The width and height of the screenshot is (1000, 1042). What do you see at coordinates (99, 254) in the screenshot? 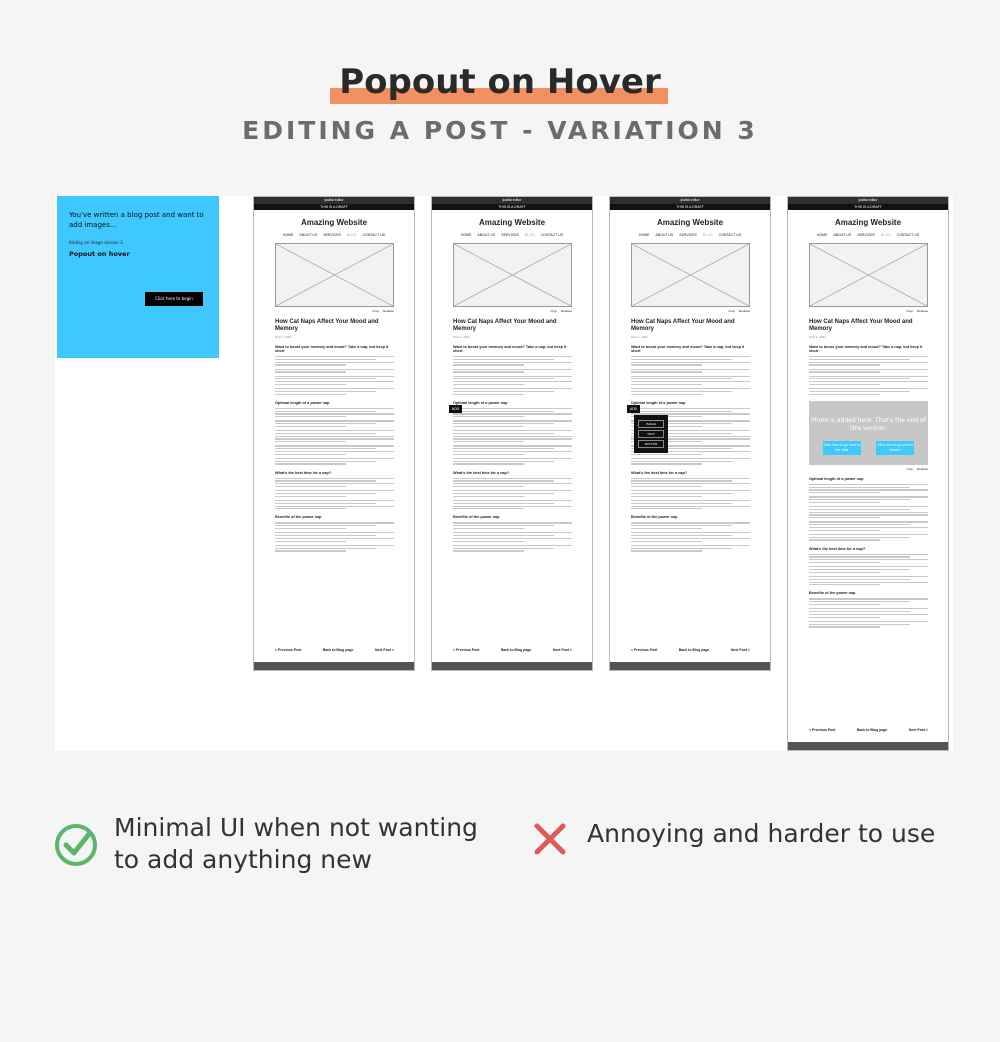
I see `note-heading: Popout on hover` at bounding box center [99, 254].